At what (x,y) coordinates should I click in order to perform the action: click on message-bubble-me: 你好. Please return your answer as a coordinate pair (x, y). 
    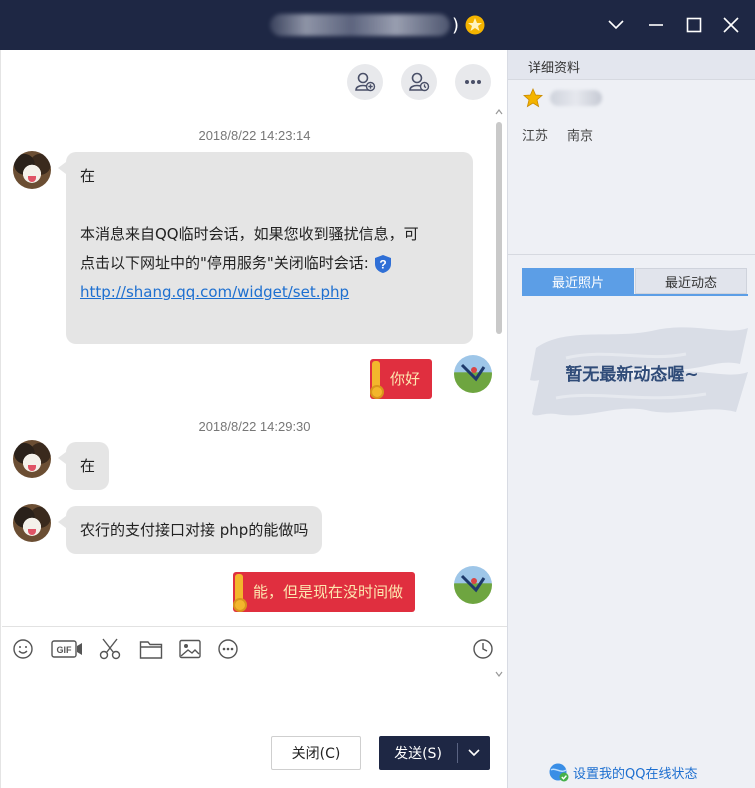
    Looking at the image, I should click on (401, 379).